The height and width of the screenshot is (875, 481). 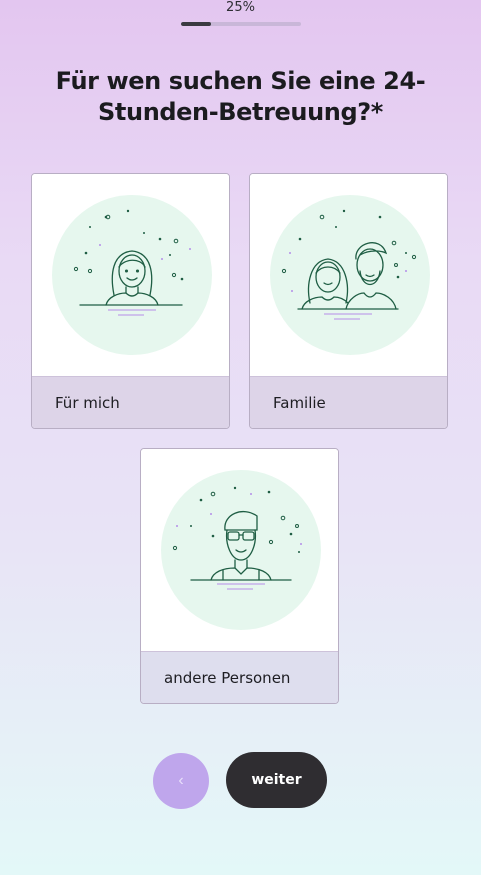 What do you see at coordinates (348, 402) in the screenshot?
I see `option-label: Familie` at bounding box center [348, 402].